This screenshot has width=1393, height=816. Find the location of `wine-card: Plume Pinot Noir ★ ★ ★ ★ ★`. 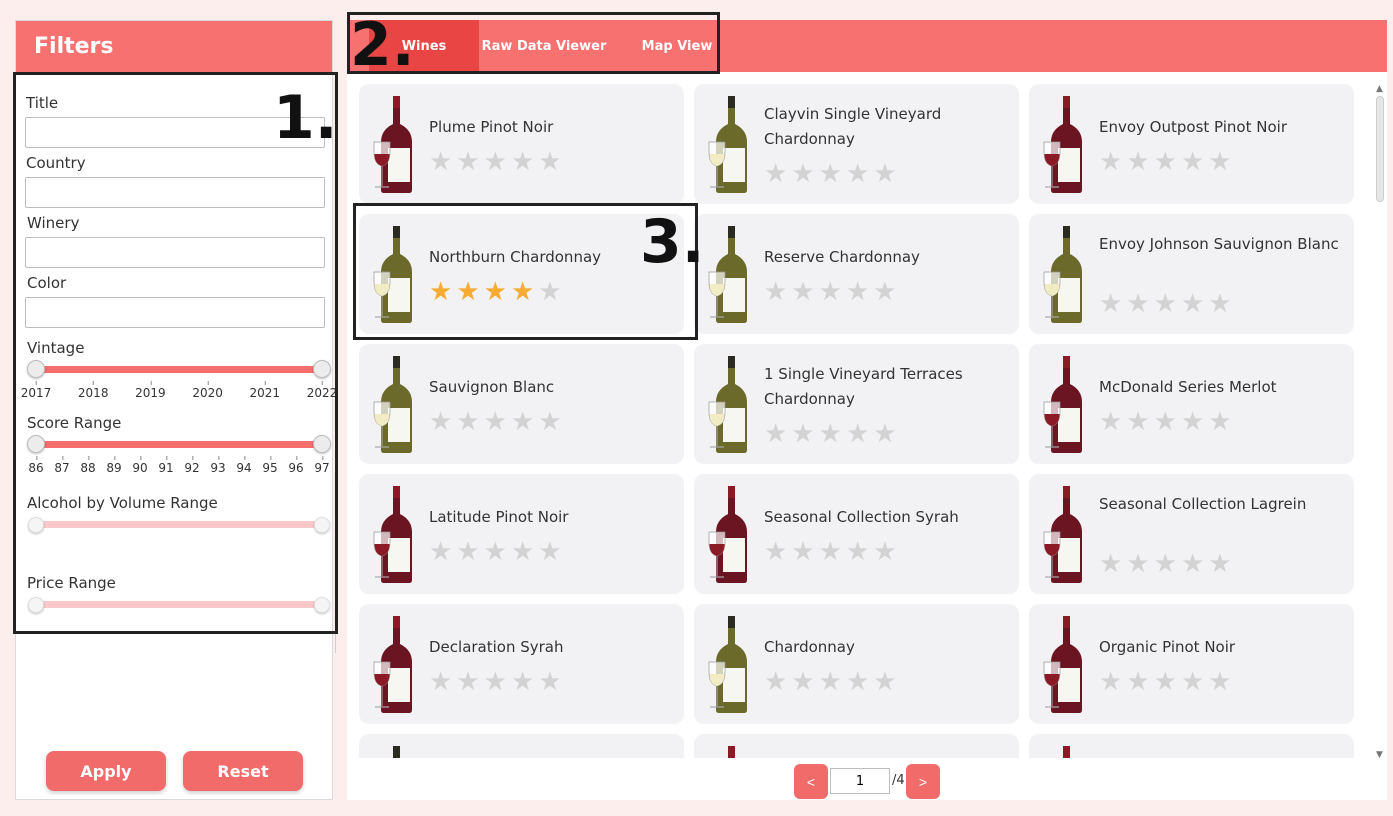

wine-card: Plume Pinot Noir ★ ★ ★ ★ ★ is located at coordinates (521, 144).